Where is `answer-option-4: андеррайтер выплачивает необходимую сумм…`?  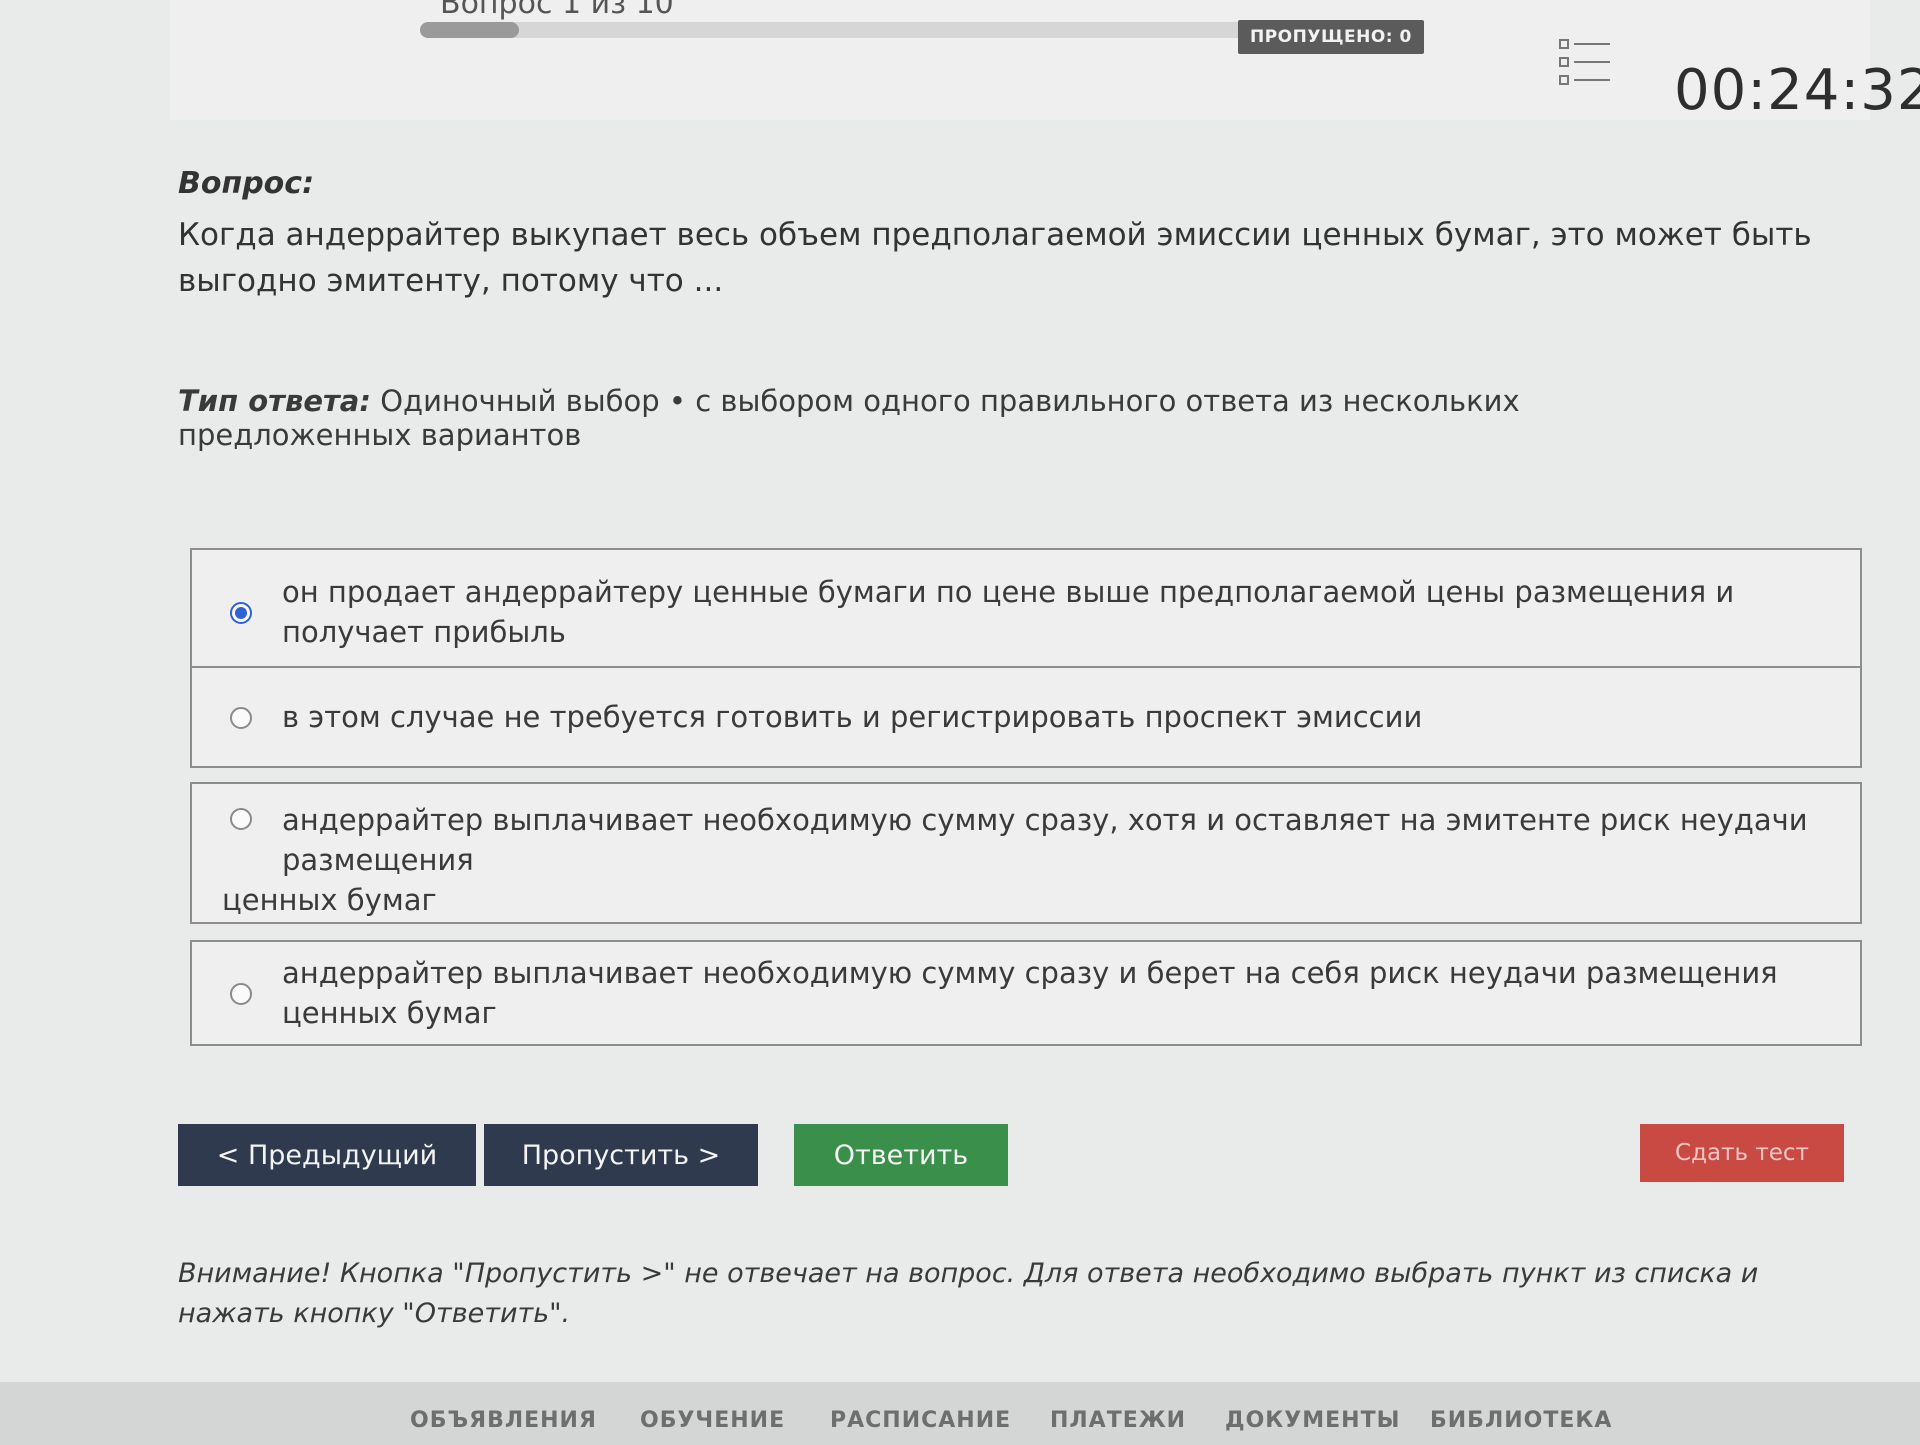 answer-option-4: андеррайтер выплачивает необходимую сумм… is located at coordinates (1026, 993).